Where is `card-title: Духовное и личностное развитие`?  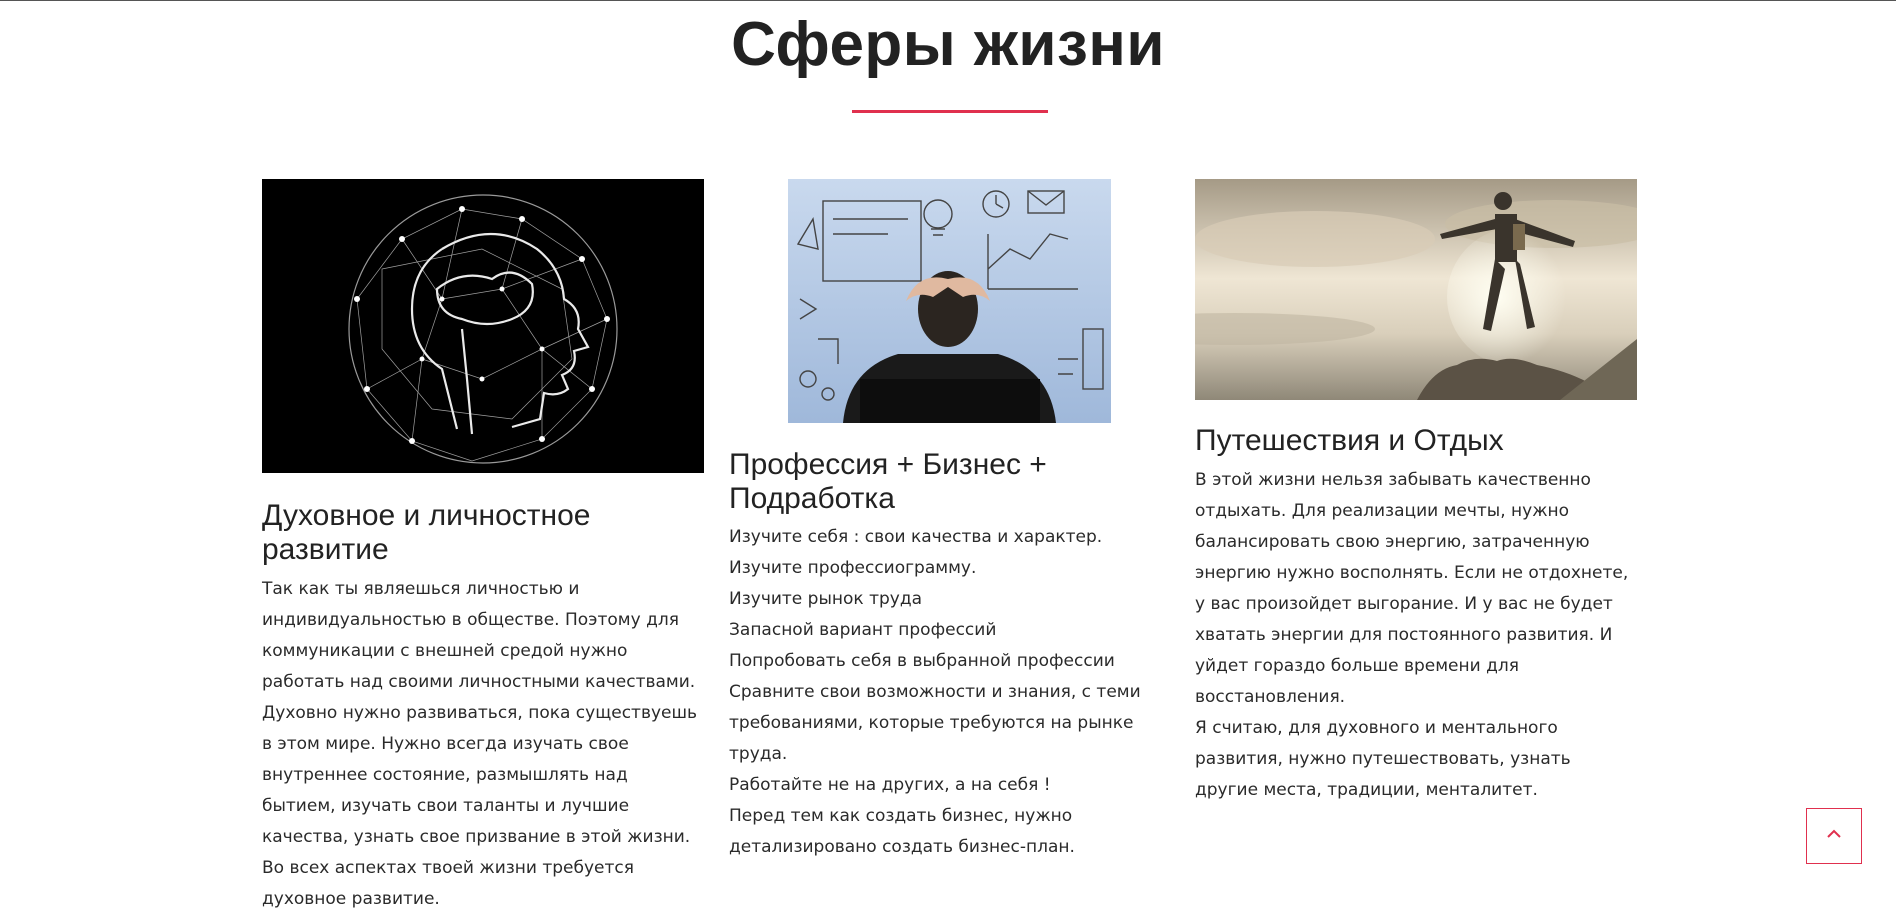 card-title: Духовное и личностное развитие is located at coordinates (426, 532).